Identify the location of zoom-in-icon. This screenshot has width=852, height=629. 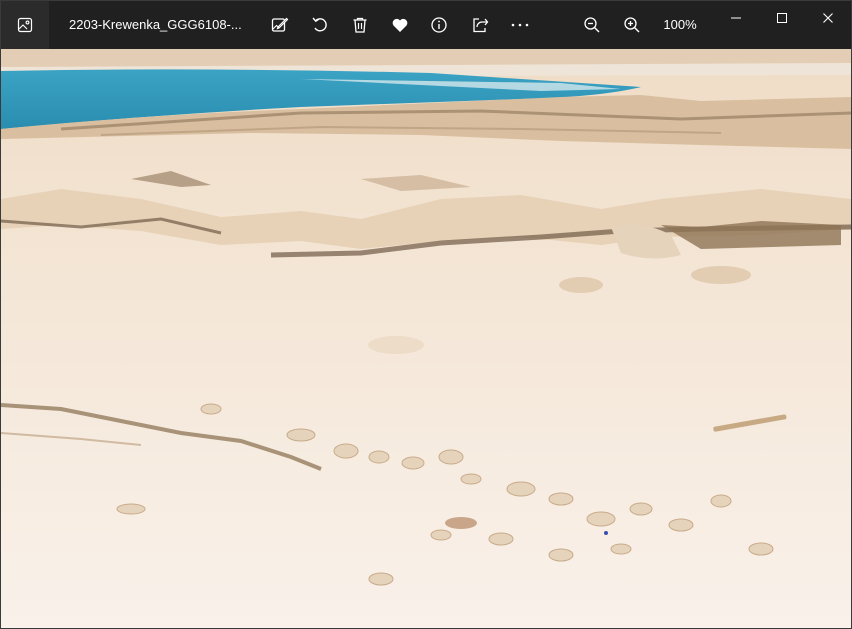
(632, 25).